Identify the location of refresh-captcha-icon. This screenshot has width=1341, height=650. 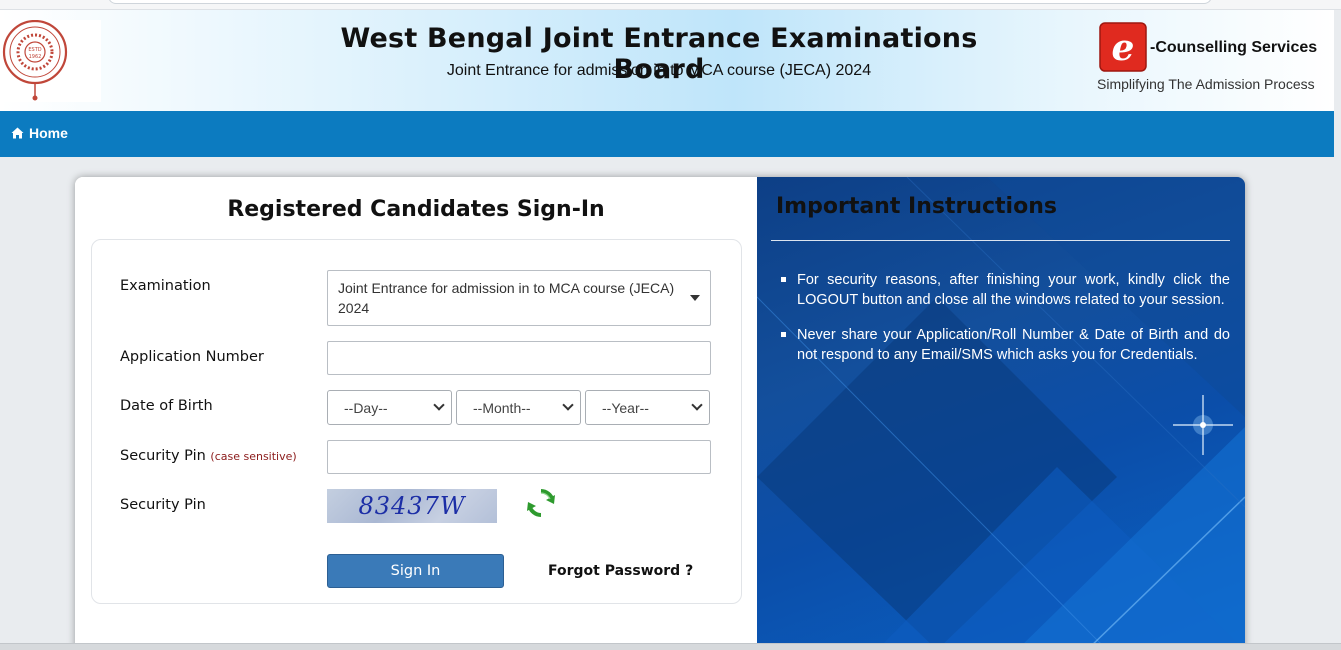
(541, 503).